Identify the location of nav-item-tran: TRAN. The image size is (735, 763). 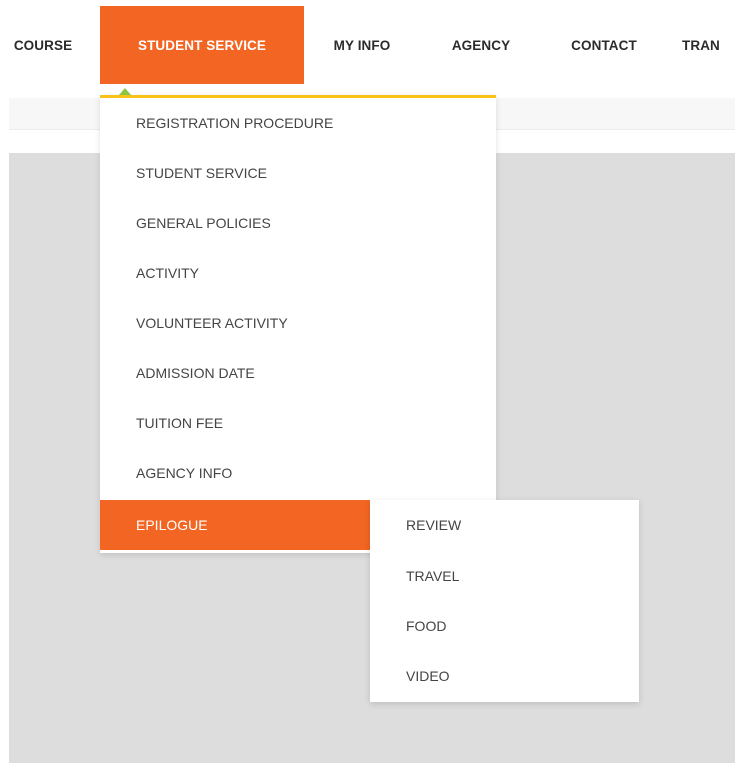
(708, 45).